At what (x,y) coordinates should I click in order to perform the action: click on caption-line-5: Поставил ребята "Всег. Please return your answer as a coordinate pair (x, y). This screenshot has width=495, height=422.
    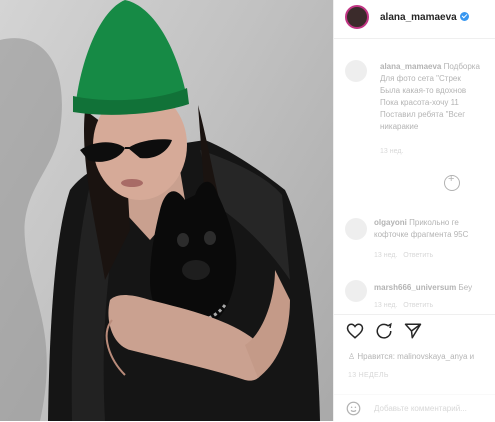
    Looking at the image, I should click on (423, 114).